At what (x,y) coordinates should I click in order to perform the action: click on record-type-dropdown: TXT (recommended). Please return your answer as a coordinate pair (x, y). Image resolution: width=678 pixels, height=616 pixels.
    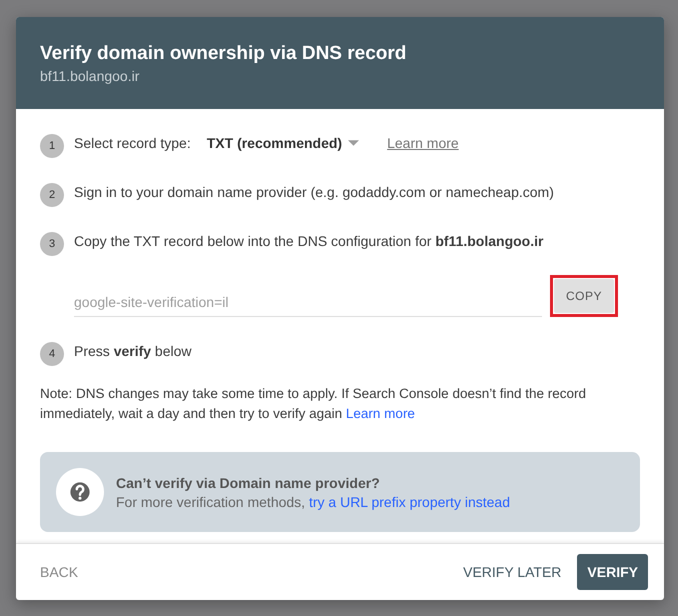
    Looking at the image, I should click on (283, 143).